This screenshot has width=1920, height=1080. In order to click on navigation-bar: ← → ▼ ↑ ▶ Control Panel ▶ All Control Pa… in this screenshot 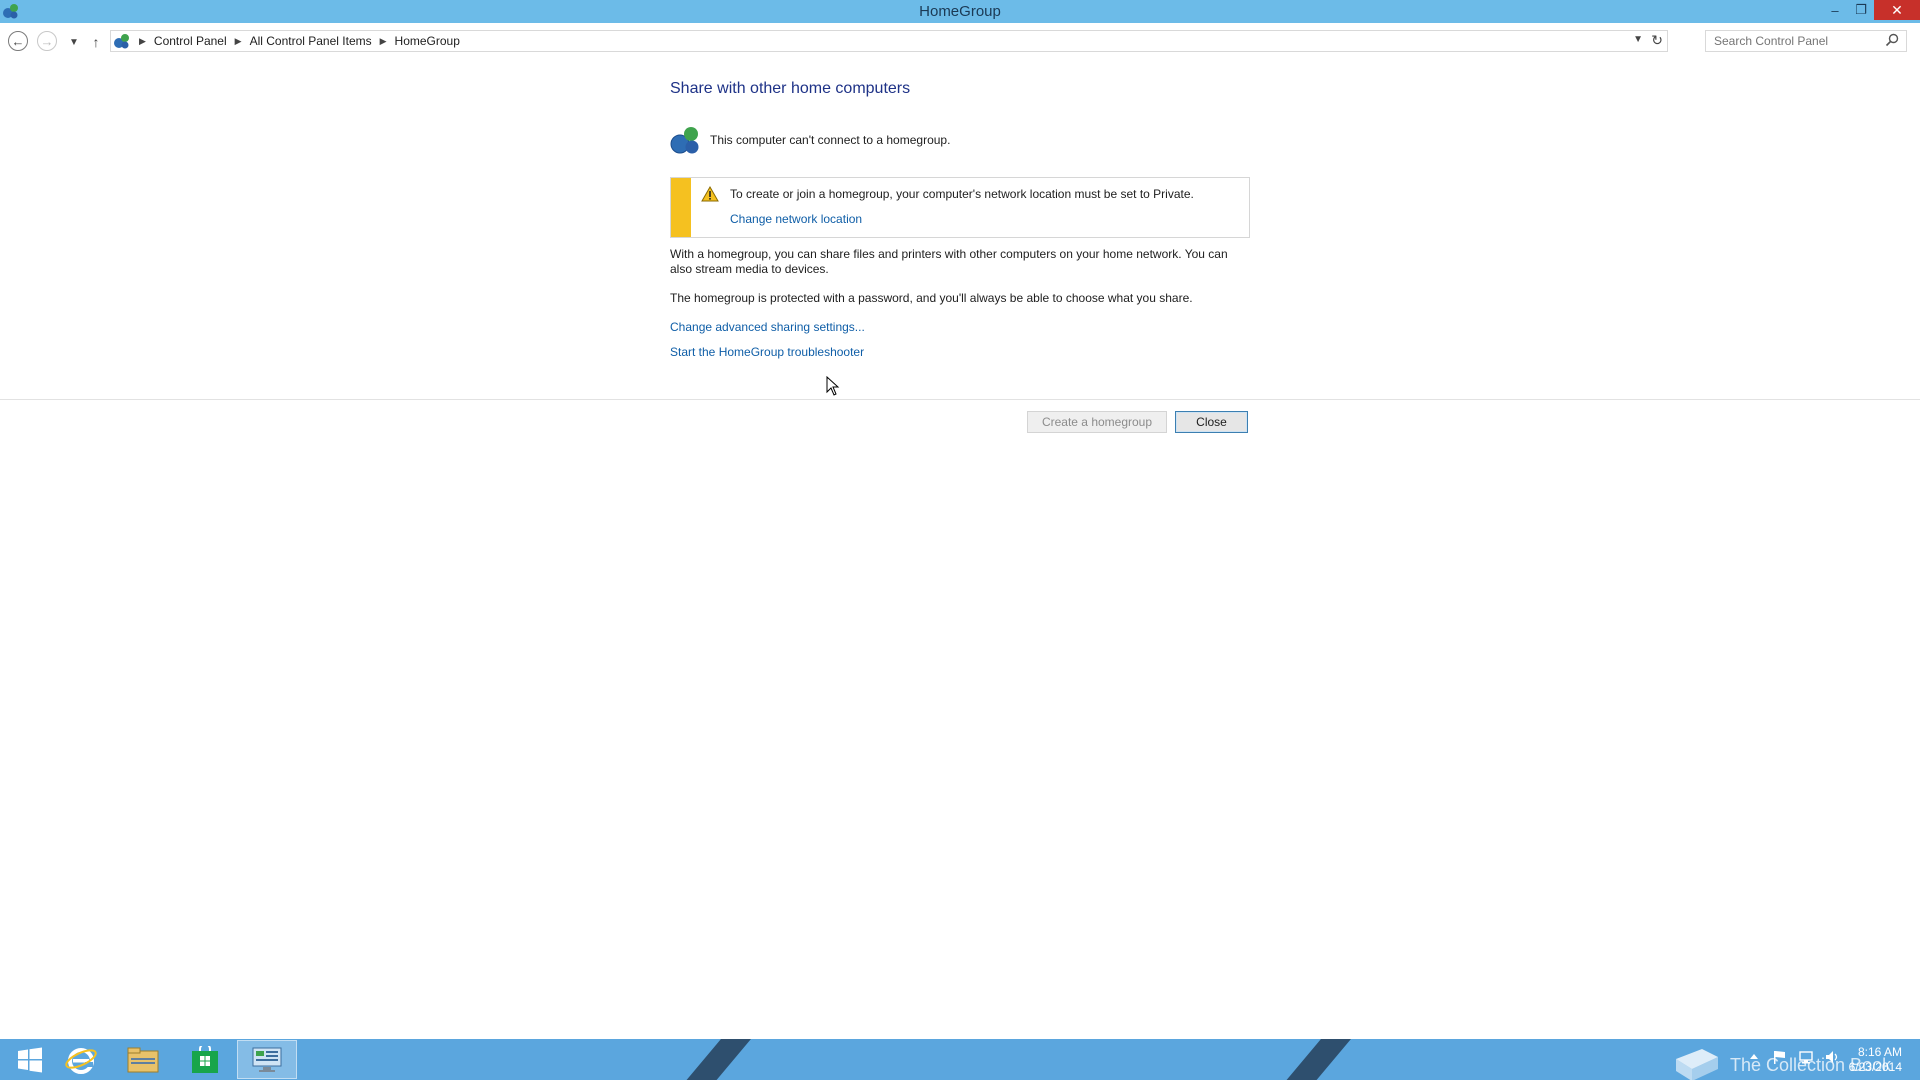, I will do `click(960, 40)`.